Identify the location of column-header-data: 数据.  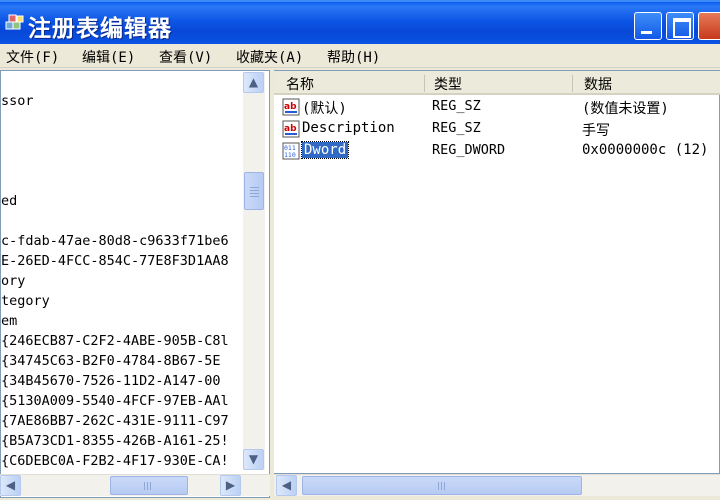
(598, 84).